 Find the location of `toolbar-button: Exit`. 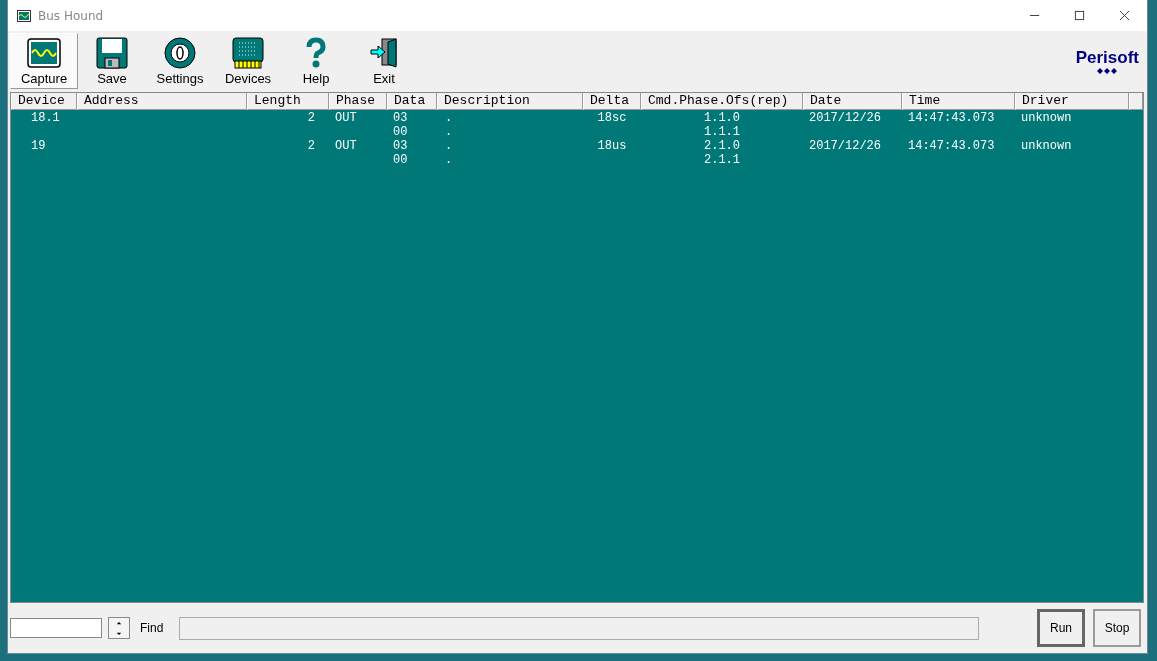

toolbar-button: Exit is located at coordinates (384, 61).